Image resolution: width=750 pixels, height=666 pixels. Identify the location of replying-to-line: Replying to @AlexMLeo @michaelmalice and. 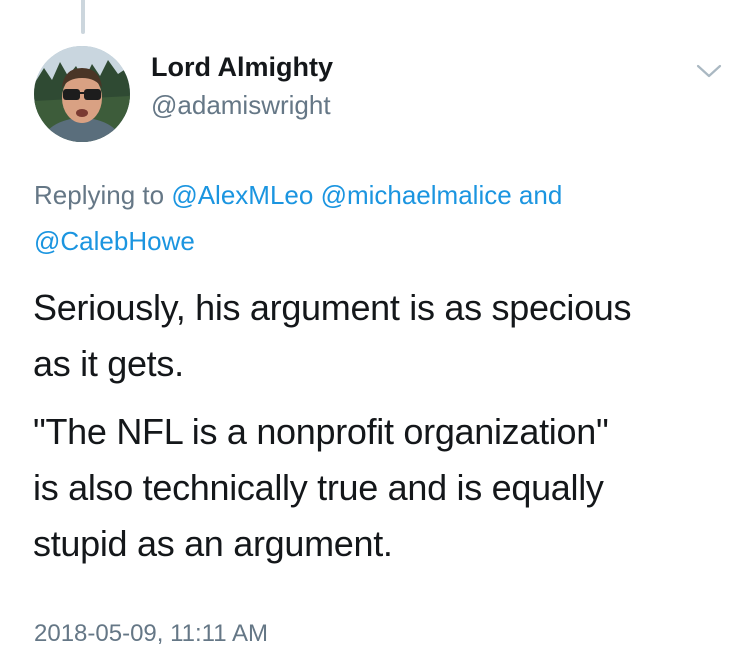
(298, 195).